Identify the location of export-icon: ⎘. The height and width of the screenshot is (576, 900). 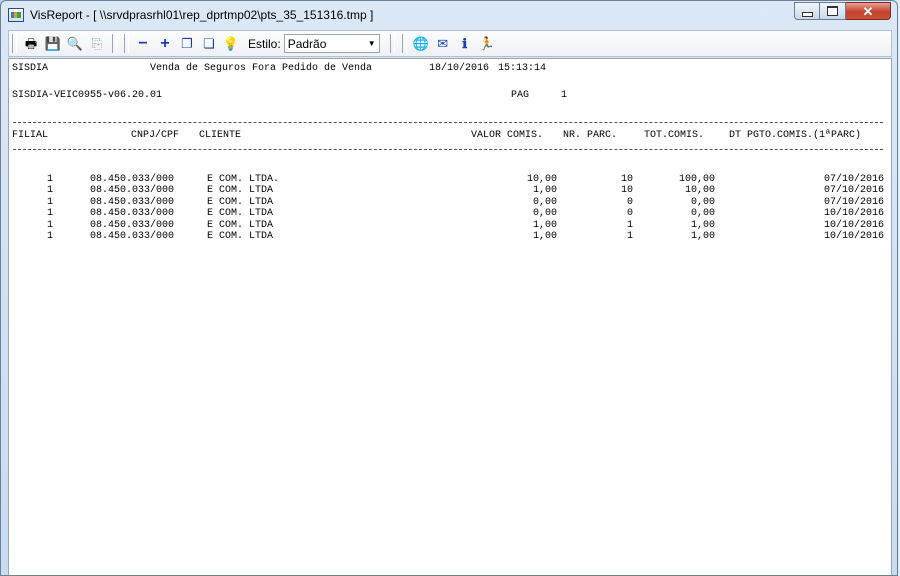
(97, 43).